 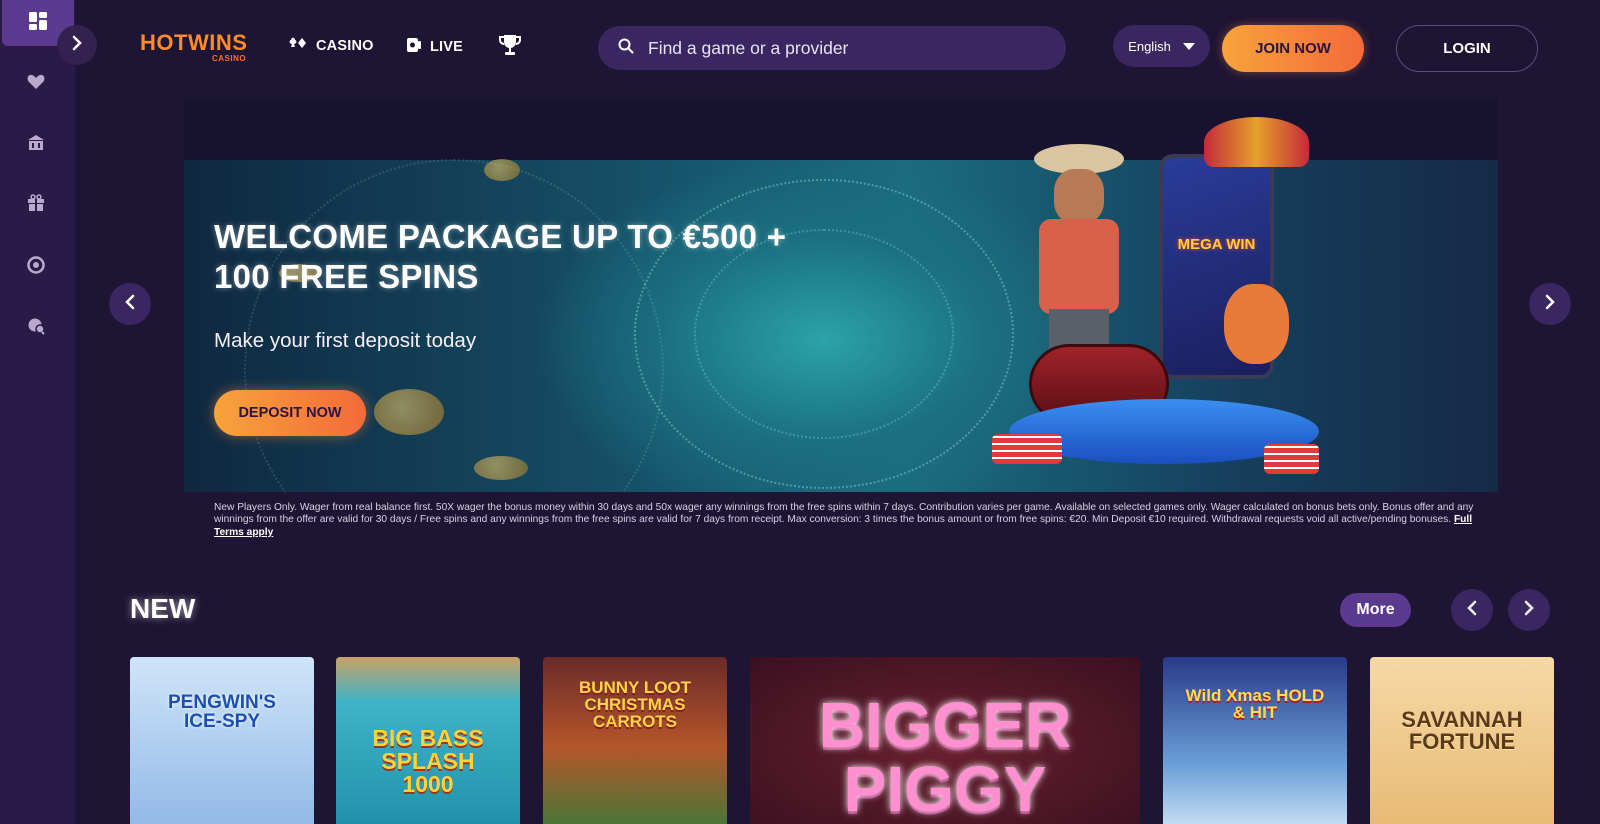 I want to click on game-tile-title: BIGGER PIGGY, so click(x=945, y=756).